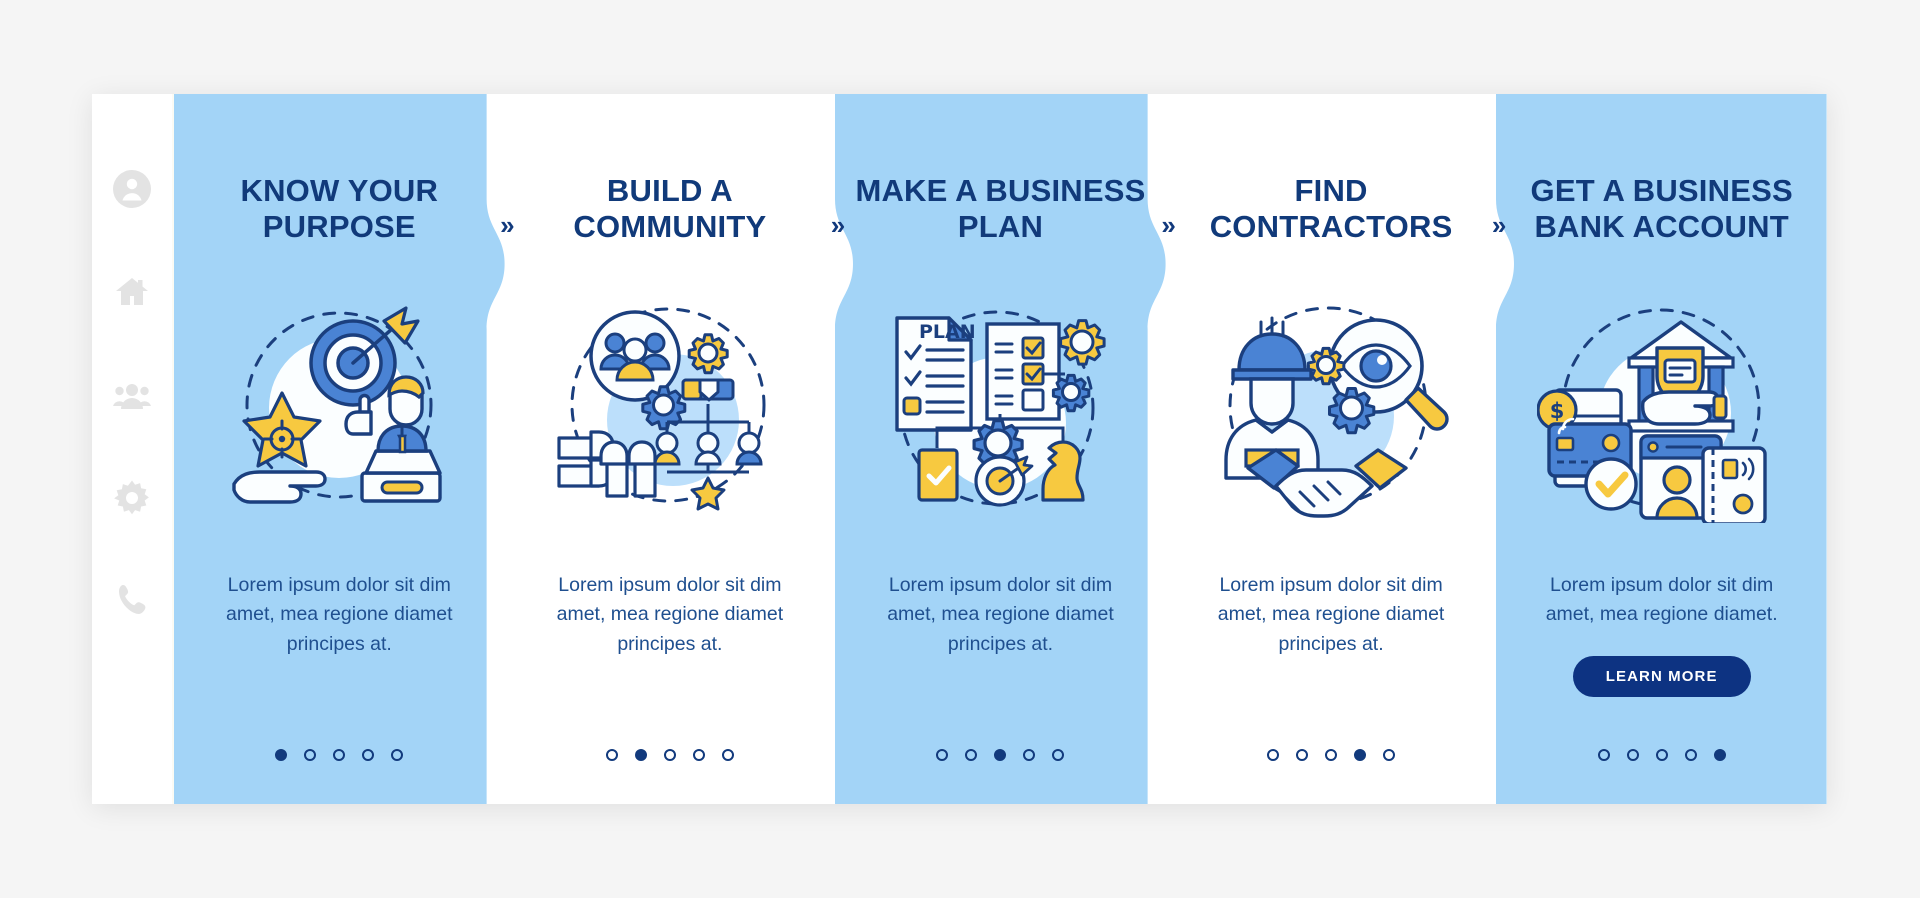 This screenshot has width=1920, height=898. Describe the element at coordinates (133, 449) in the screenshot. I see `sidebar-nav` at that location.